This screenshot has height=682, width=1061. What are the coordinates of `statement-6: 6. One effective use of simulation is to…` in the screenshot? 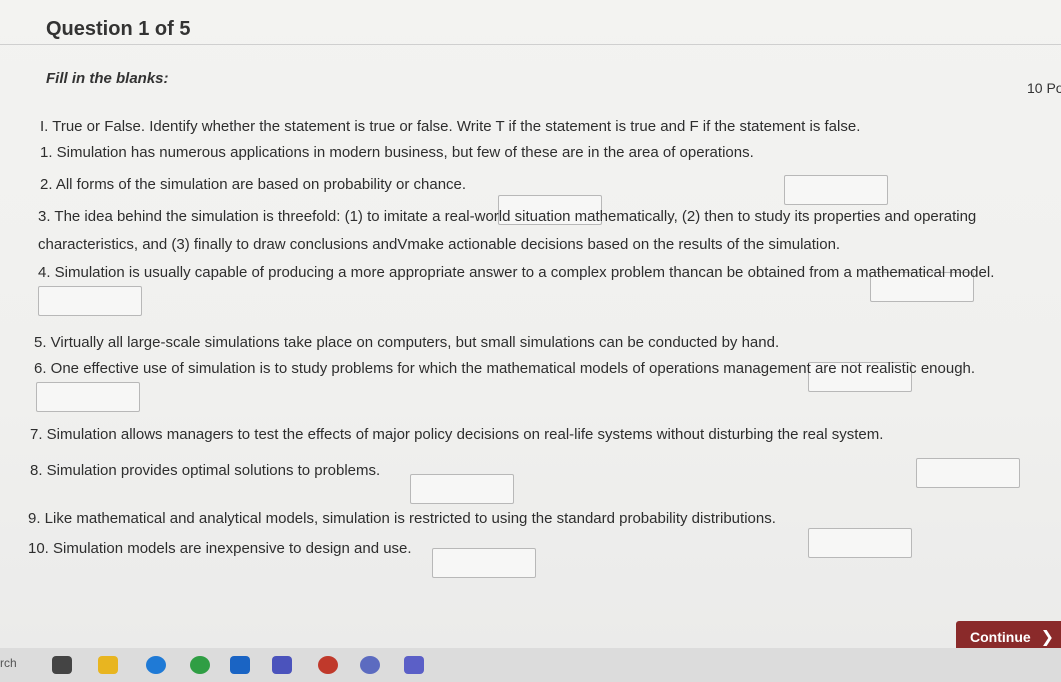 It's located at (505, 368).